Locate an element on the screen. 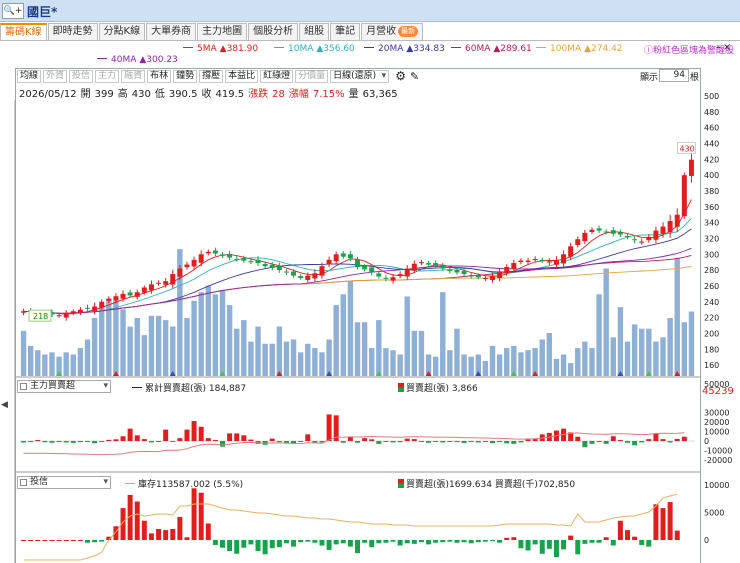 This screenshot has width=740, height=563. price-axis-tick: 240 is located at coordinates (711, 302).